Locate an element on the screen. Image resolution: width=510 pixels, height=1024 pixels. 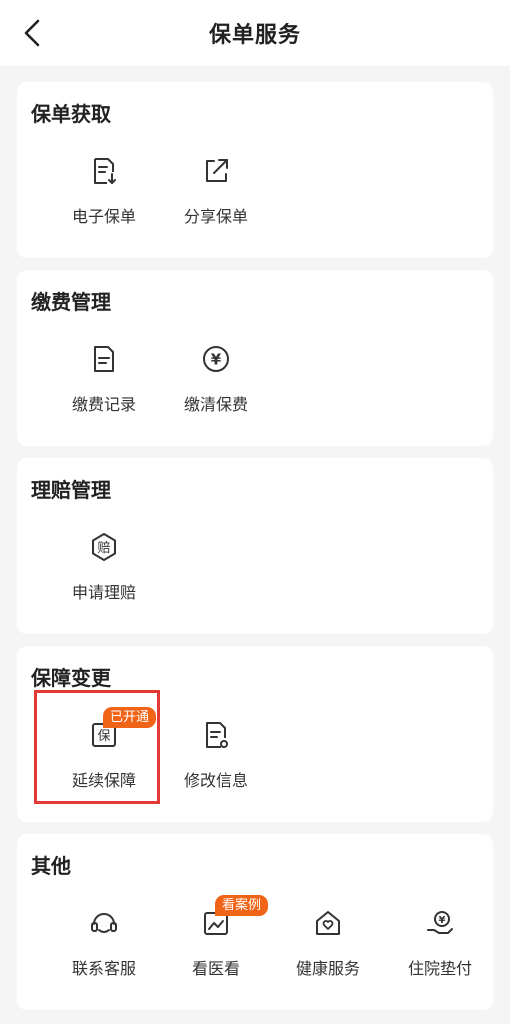
edit-document-icon is located at coordinates (217, 735).